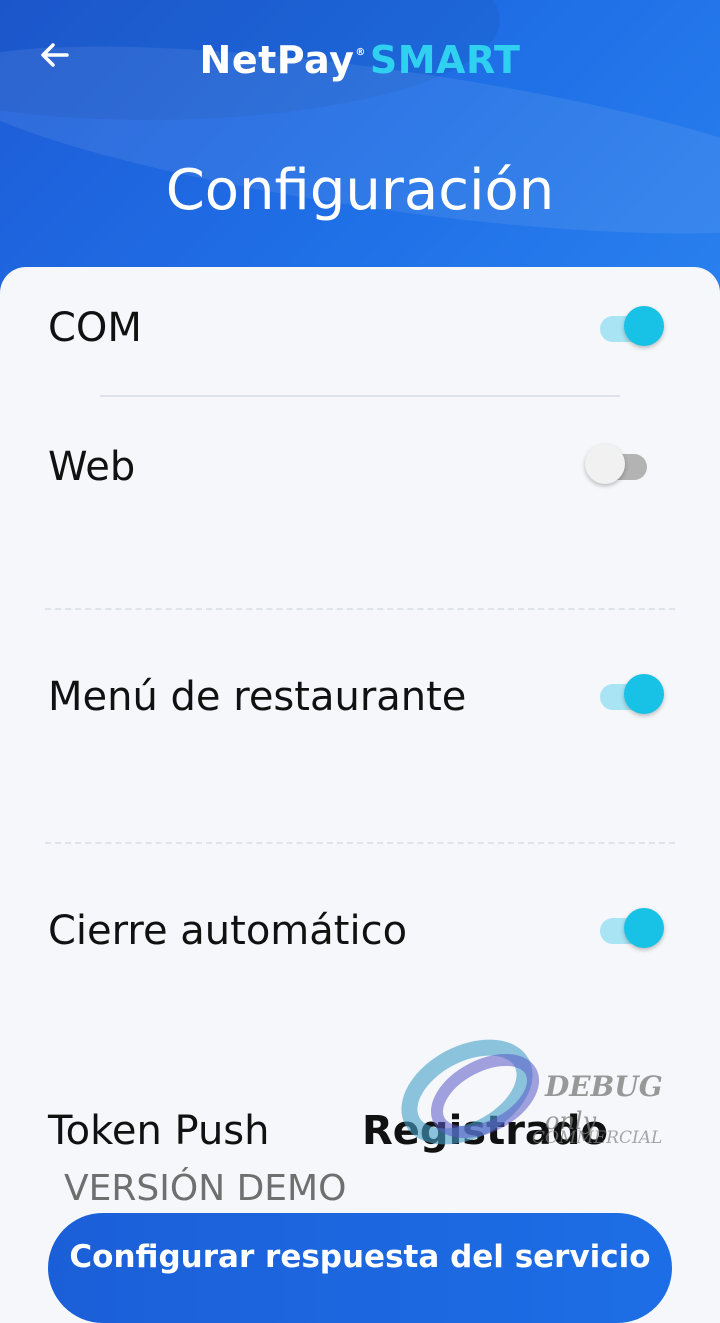  Describe the element at coordinates (445, 60) in the screenshot. I see `logo-smart: SMART` at that location.